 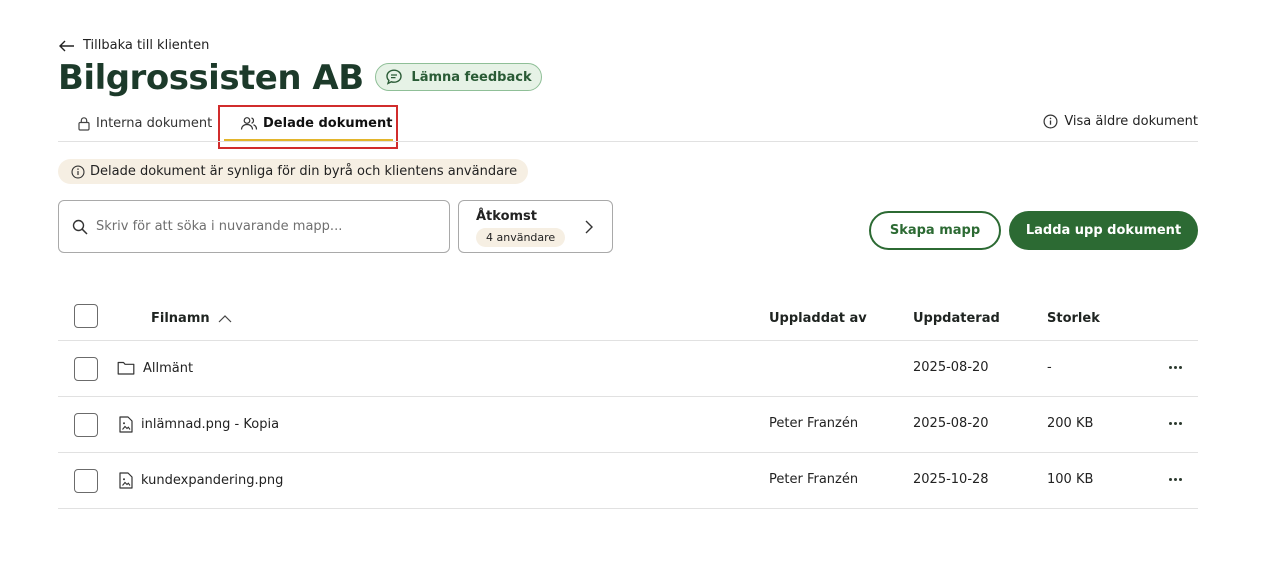 I want to click on file-name-link: Allmänt, so click(x=155, y=368).